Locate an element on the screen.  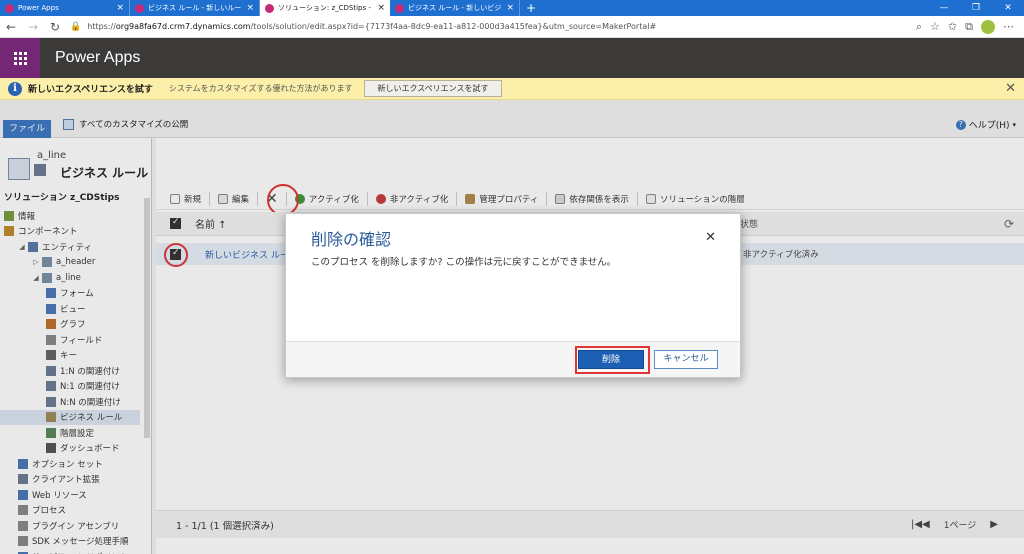
lock-icon: 🔒 is located at coordinates (76, 26).